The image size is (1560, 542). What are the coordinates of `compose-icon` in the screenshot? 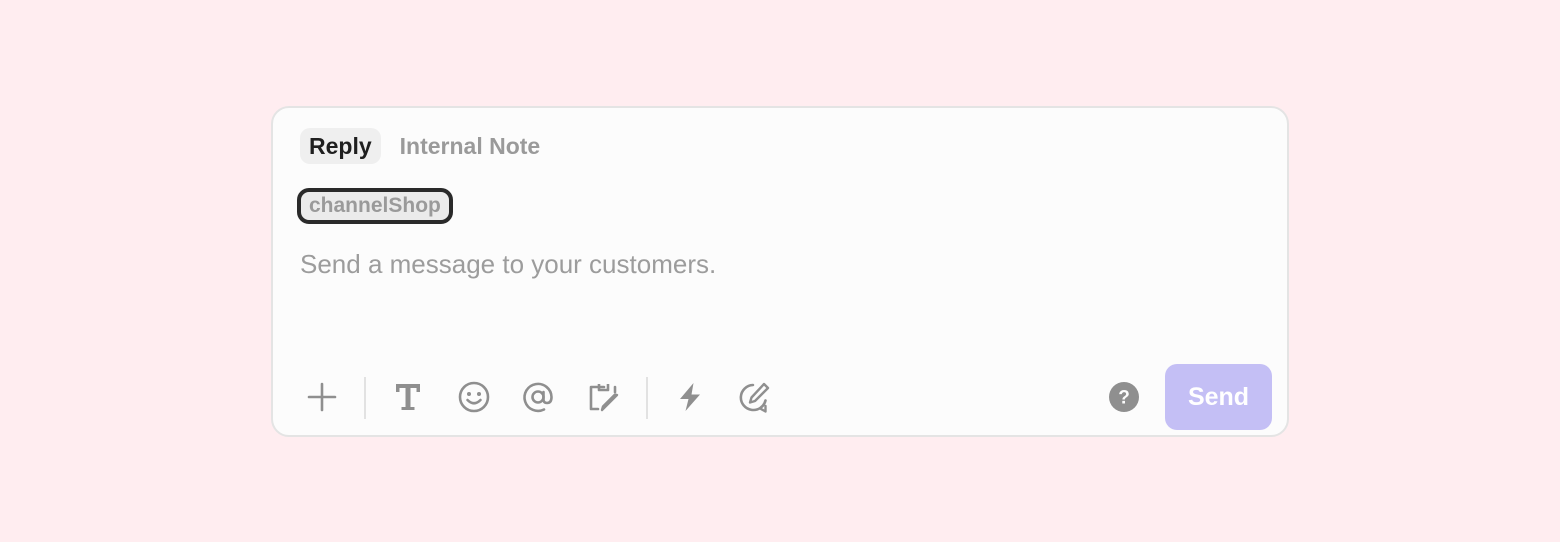 It's located at (754, 397).